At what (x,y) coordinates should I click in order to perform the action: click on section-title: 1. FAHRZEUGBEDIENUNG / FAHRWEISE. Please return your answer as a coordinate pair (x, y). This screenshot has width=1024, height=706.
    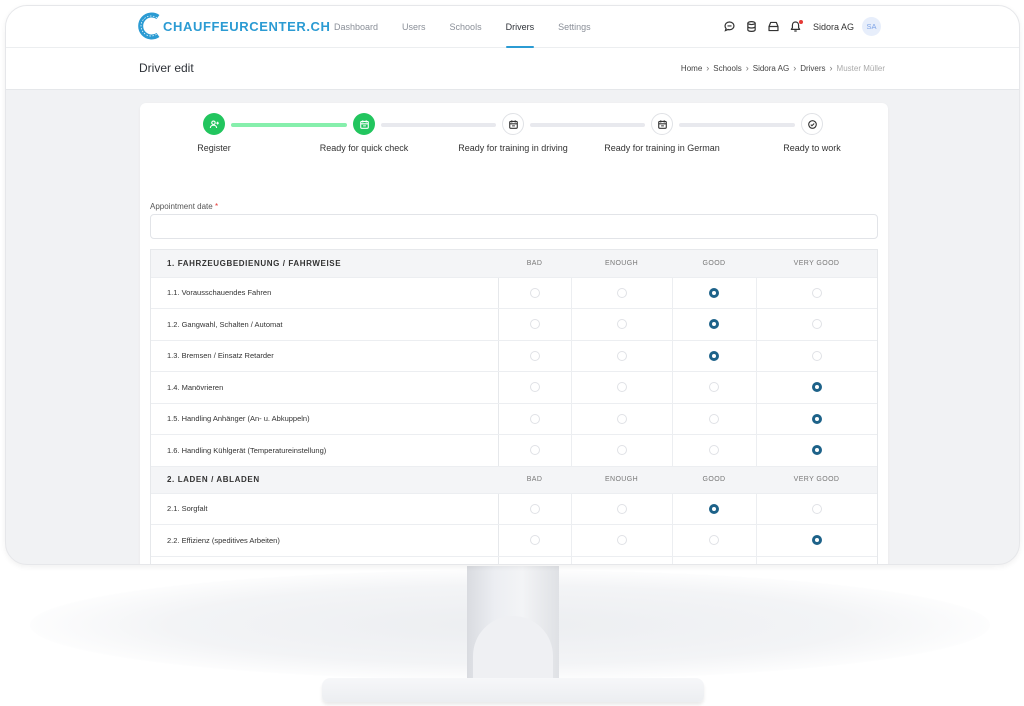
    Looking at the image, I should click on (324, 264).